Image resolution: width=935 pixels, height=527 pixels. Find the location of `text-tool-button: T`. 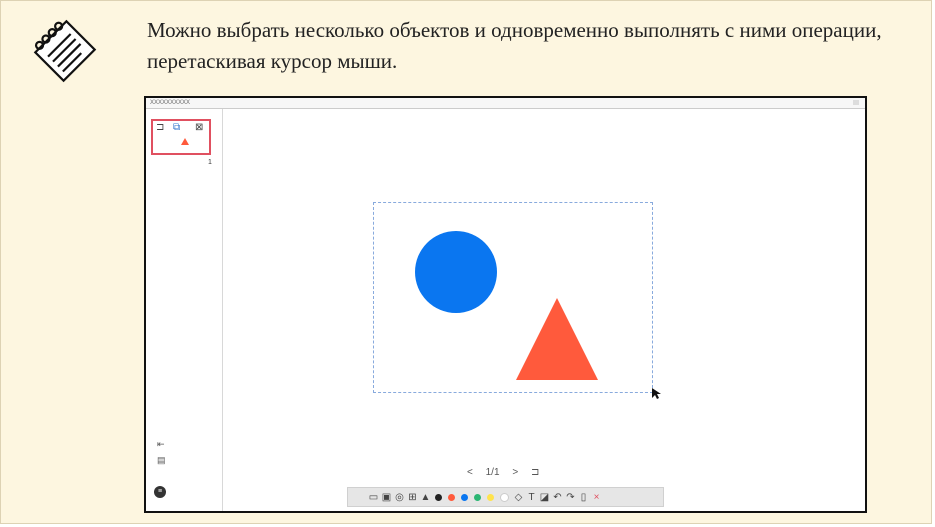

text-tool-button: T is located at coordinates (531, 497).